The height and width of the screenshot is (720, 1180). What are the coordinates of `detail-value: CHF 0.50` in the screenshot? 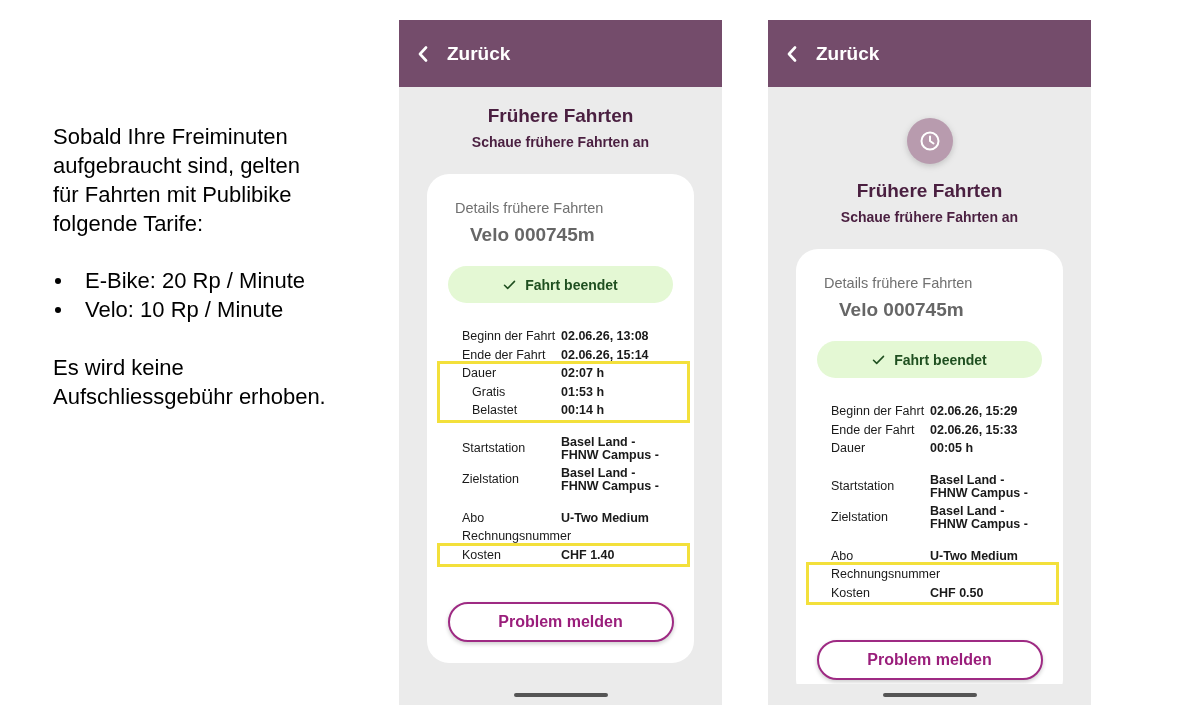 It's located at (957, 592).